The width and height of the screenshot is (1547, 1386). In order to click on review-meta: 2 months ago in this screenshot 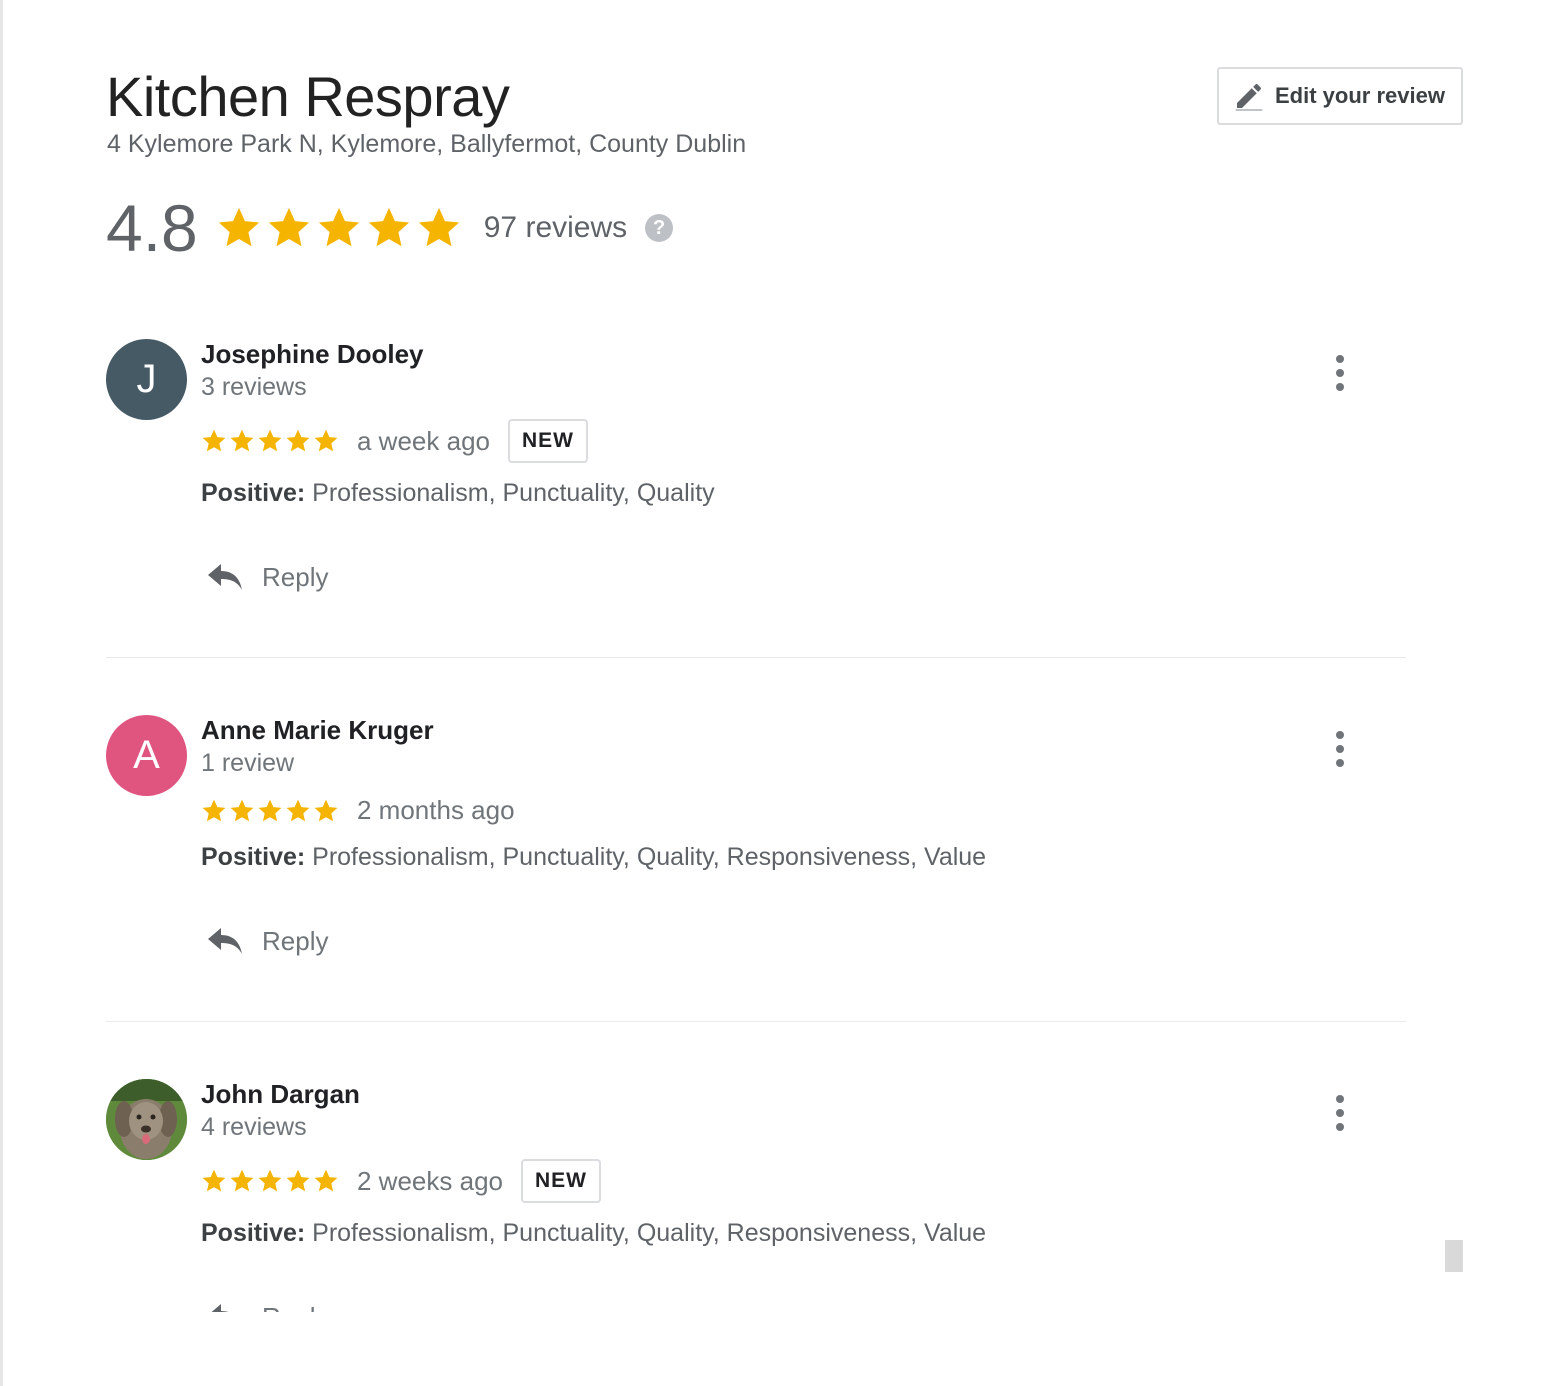, I will do `click(358, 810)`.